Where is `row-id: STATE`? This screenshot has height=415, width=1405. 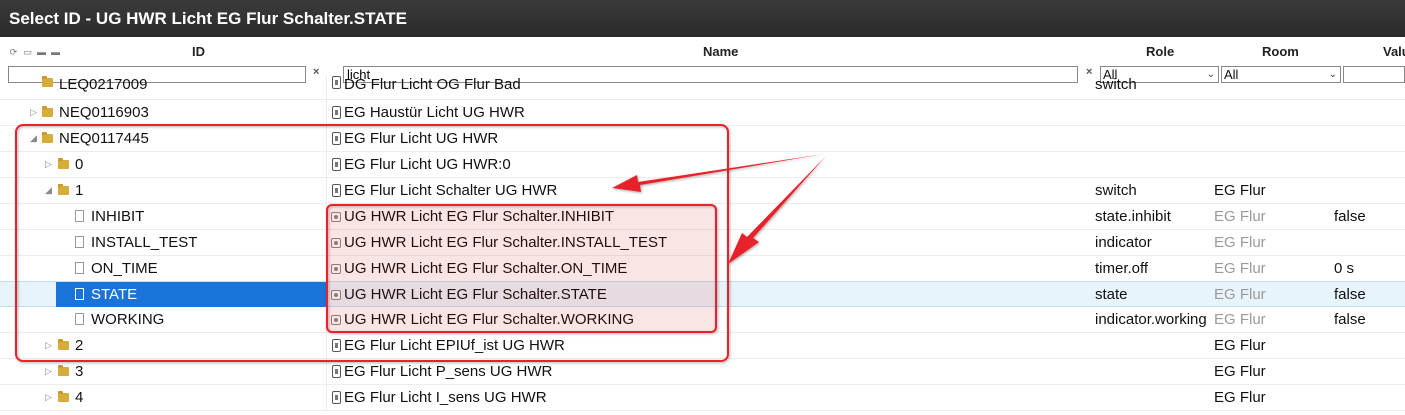
row-id: STATE is located at coordinates (114, 294).